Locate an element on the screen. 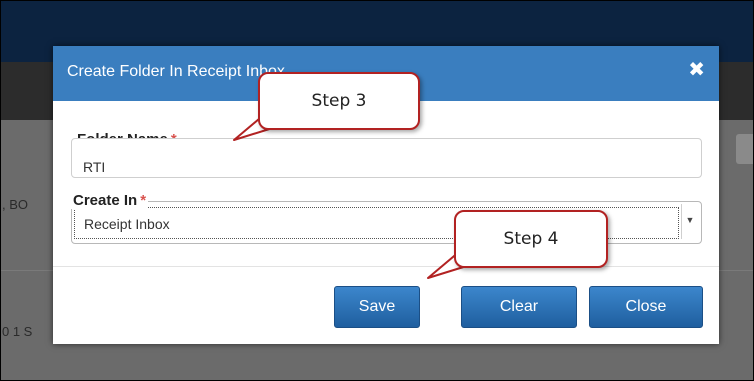  create-in-label-text: Create In is located at coordinates (105, 200).